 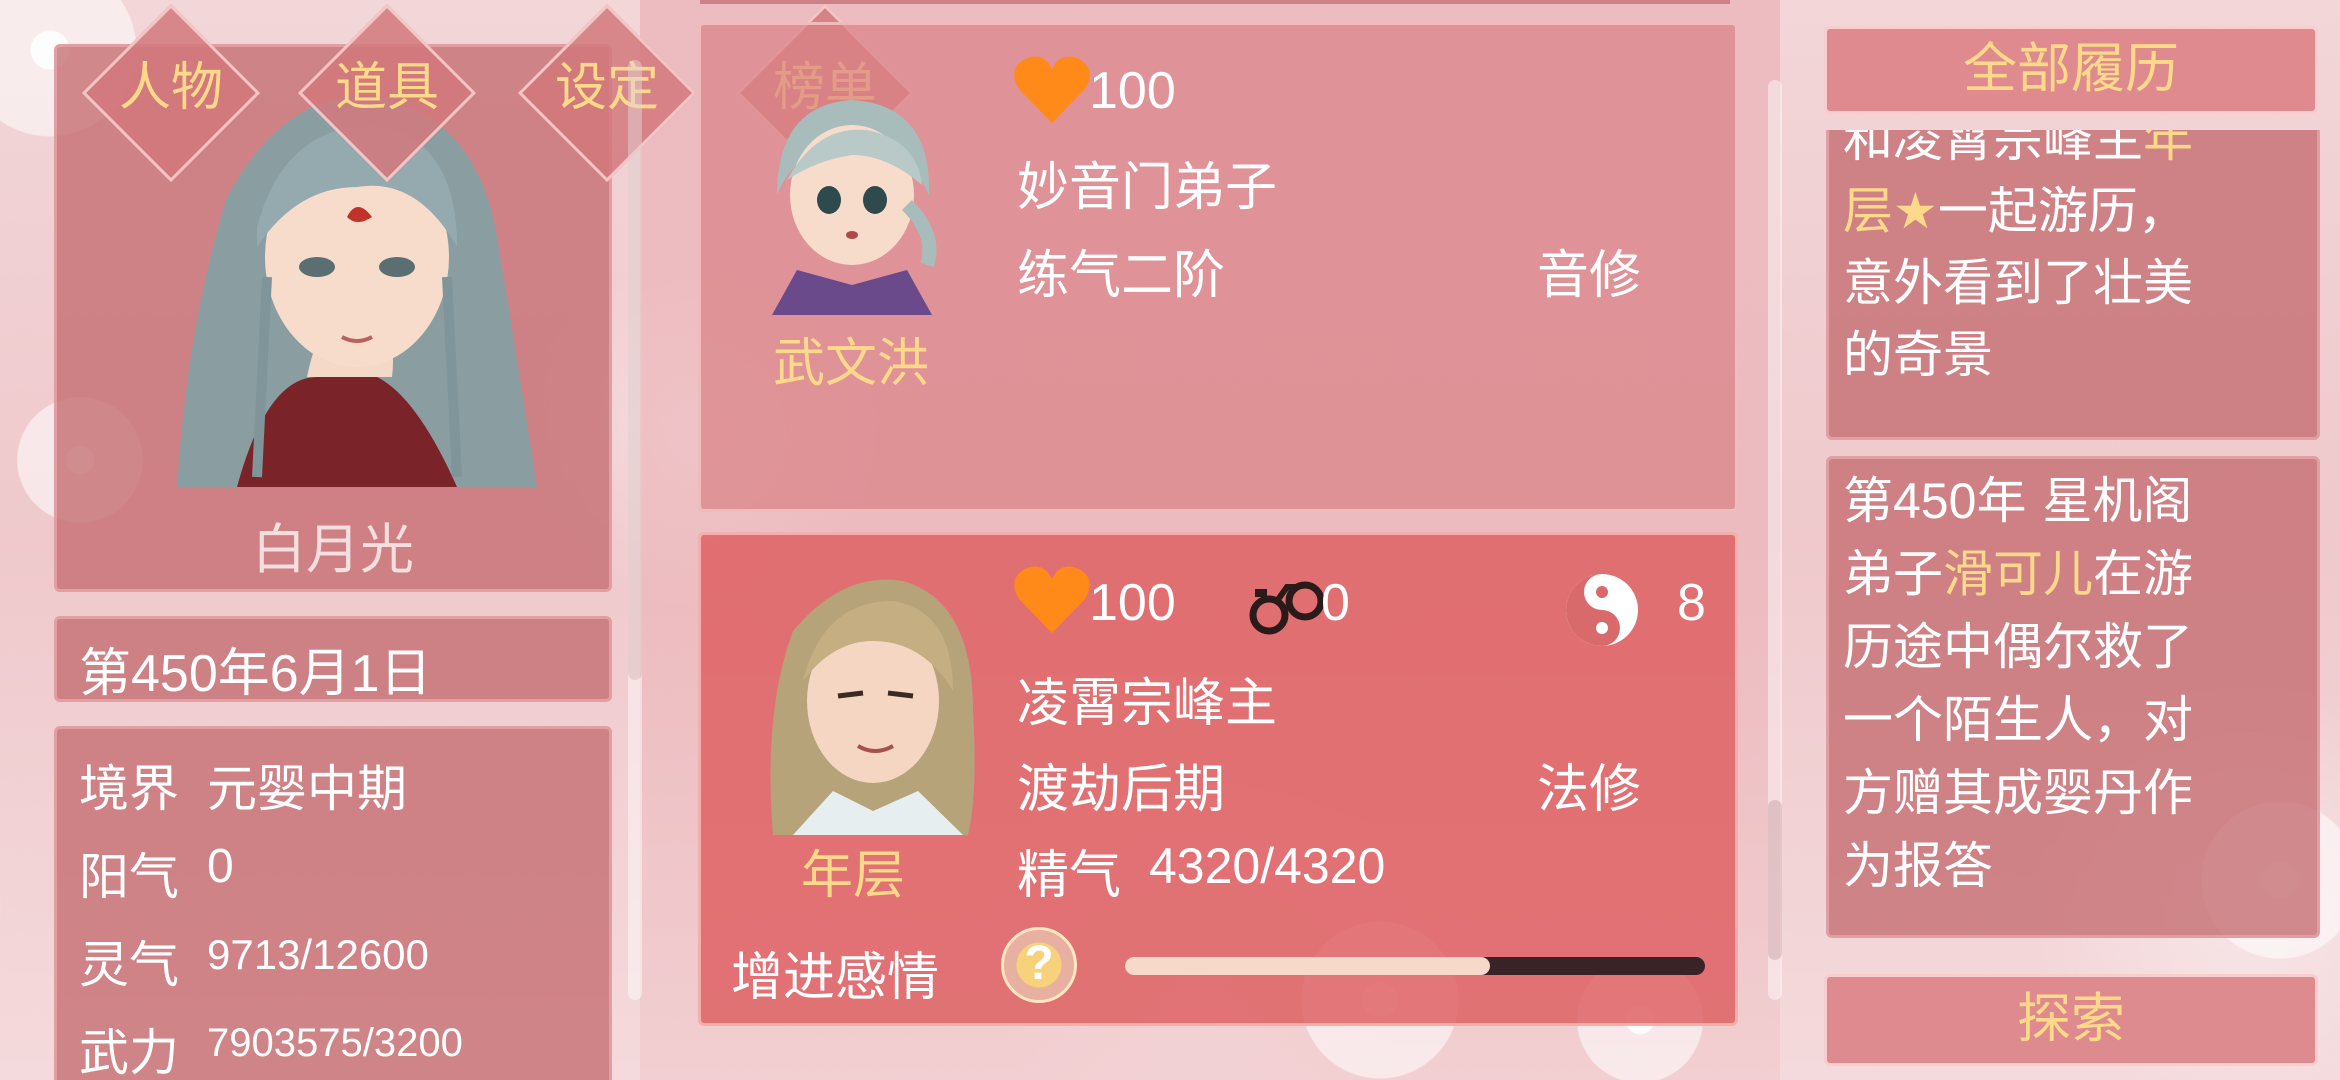 What do you see at coordinates (220, 866) in the screenshot?
I see `stat-yang-value: 0` at bounding box center [220, 866].